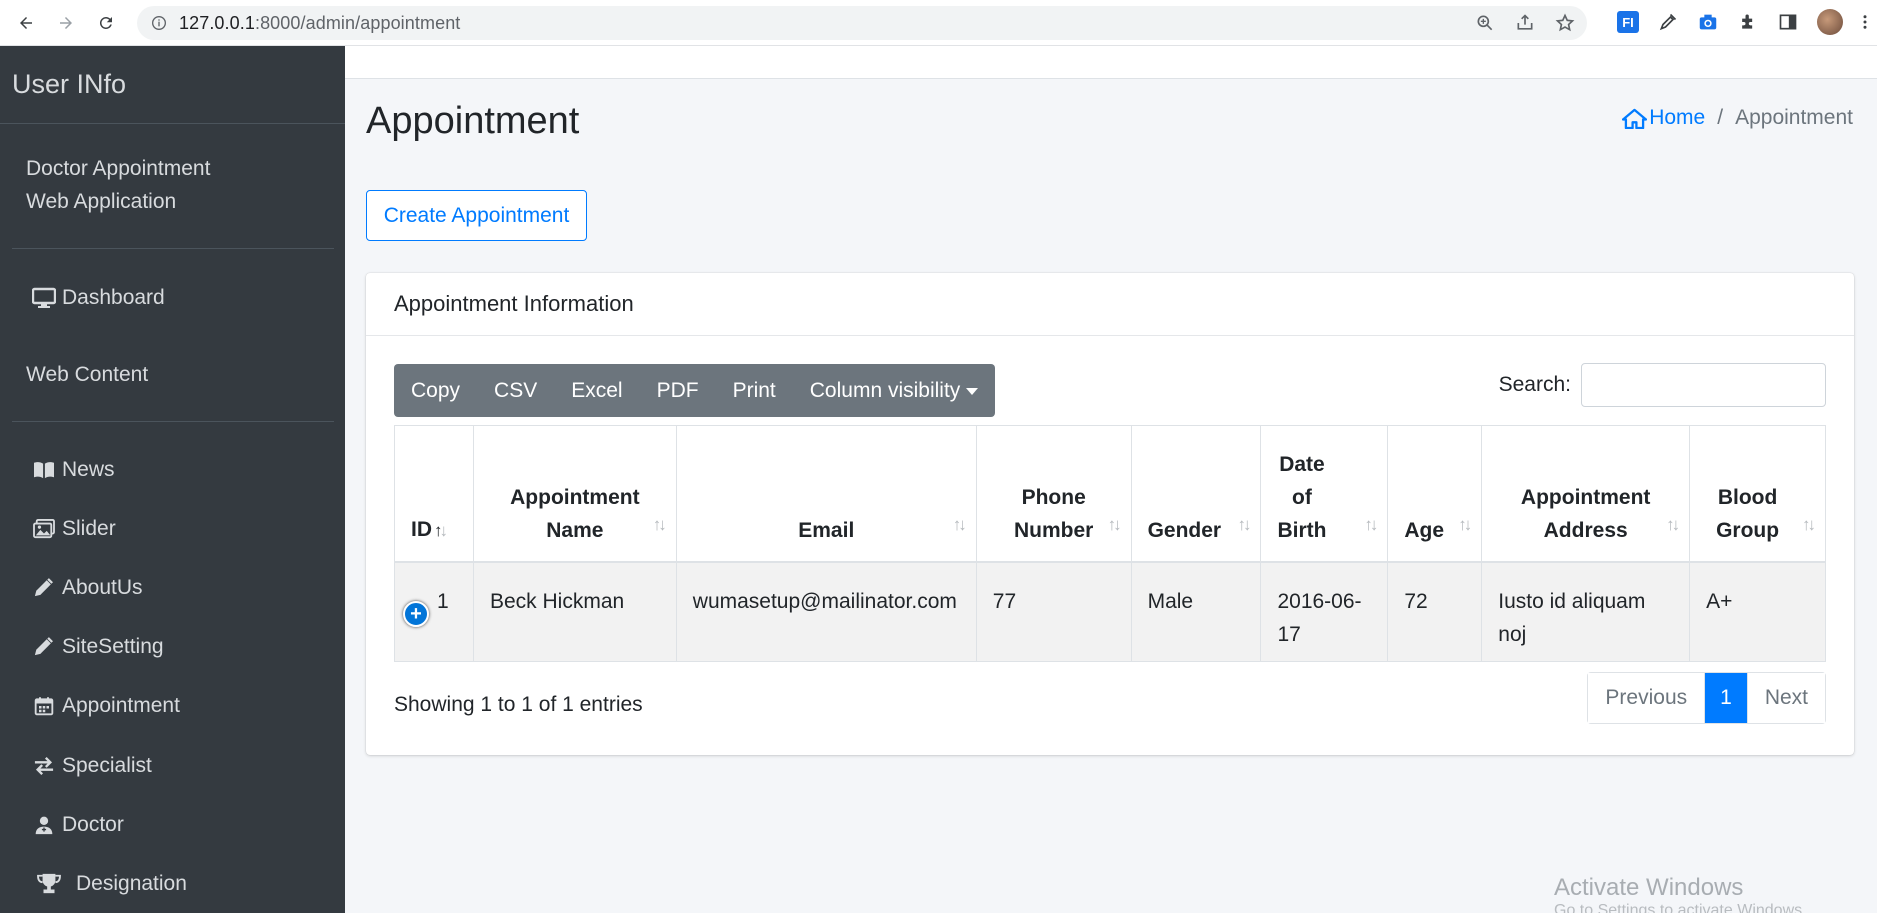 The width and height of the screenshot is (1877, 913). Describe the element at coordinates (1111, 62) in the screenshot. I see `top-navbar` at that location.